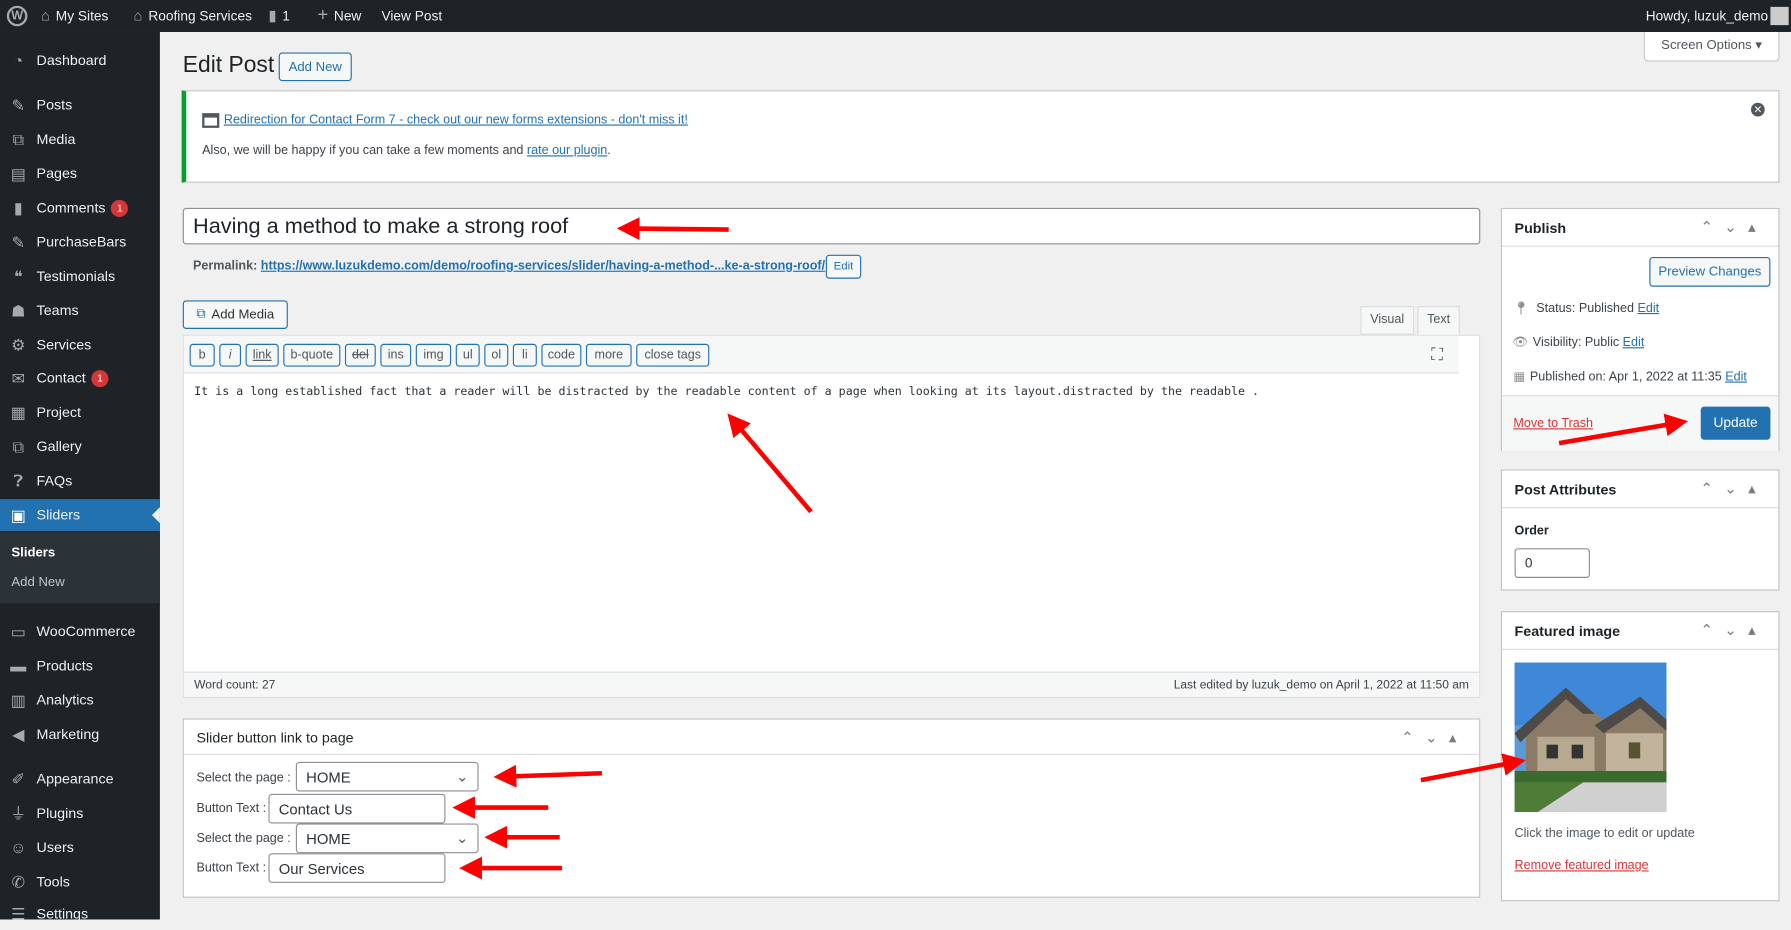 The image size is (1791, 930). Describe the element at coordinates (18, 345) in the screenshot. I see `services-icon: ⚙` at that location.